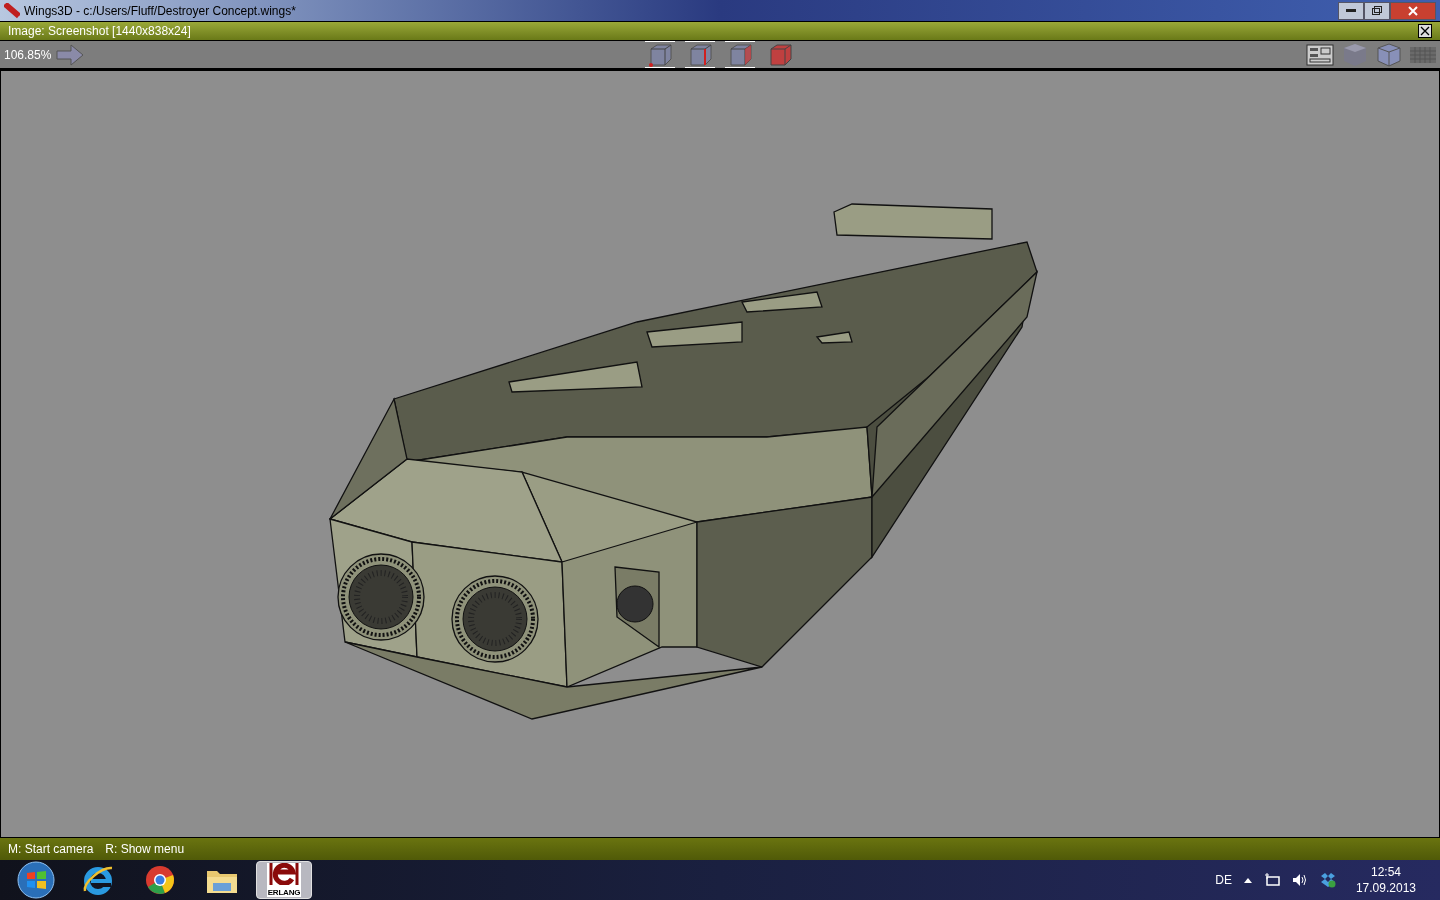 The image size is (1440, 900). What do you see at coordinates (1385, 872) in the screenshot?
I see `clock-time: 12:54` at bounding box center [1385, 872].